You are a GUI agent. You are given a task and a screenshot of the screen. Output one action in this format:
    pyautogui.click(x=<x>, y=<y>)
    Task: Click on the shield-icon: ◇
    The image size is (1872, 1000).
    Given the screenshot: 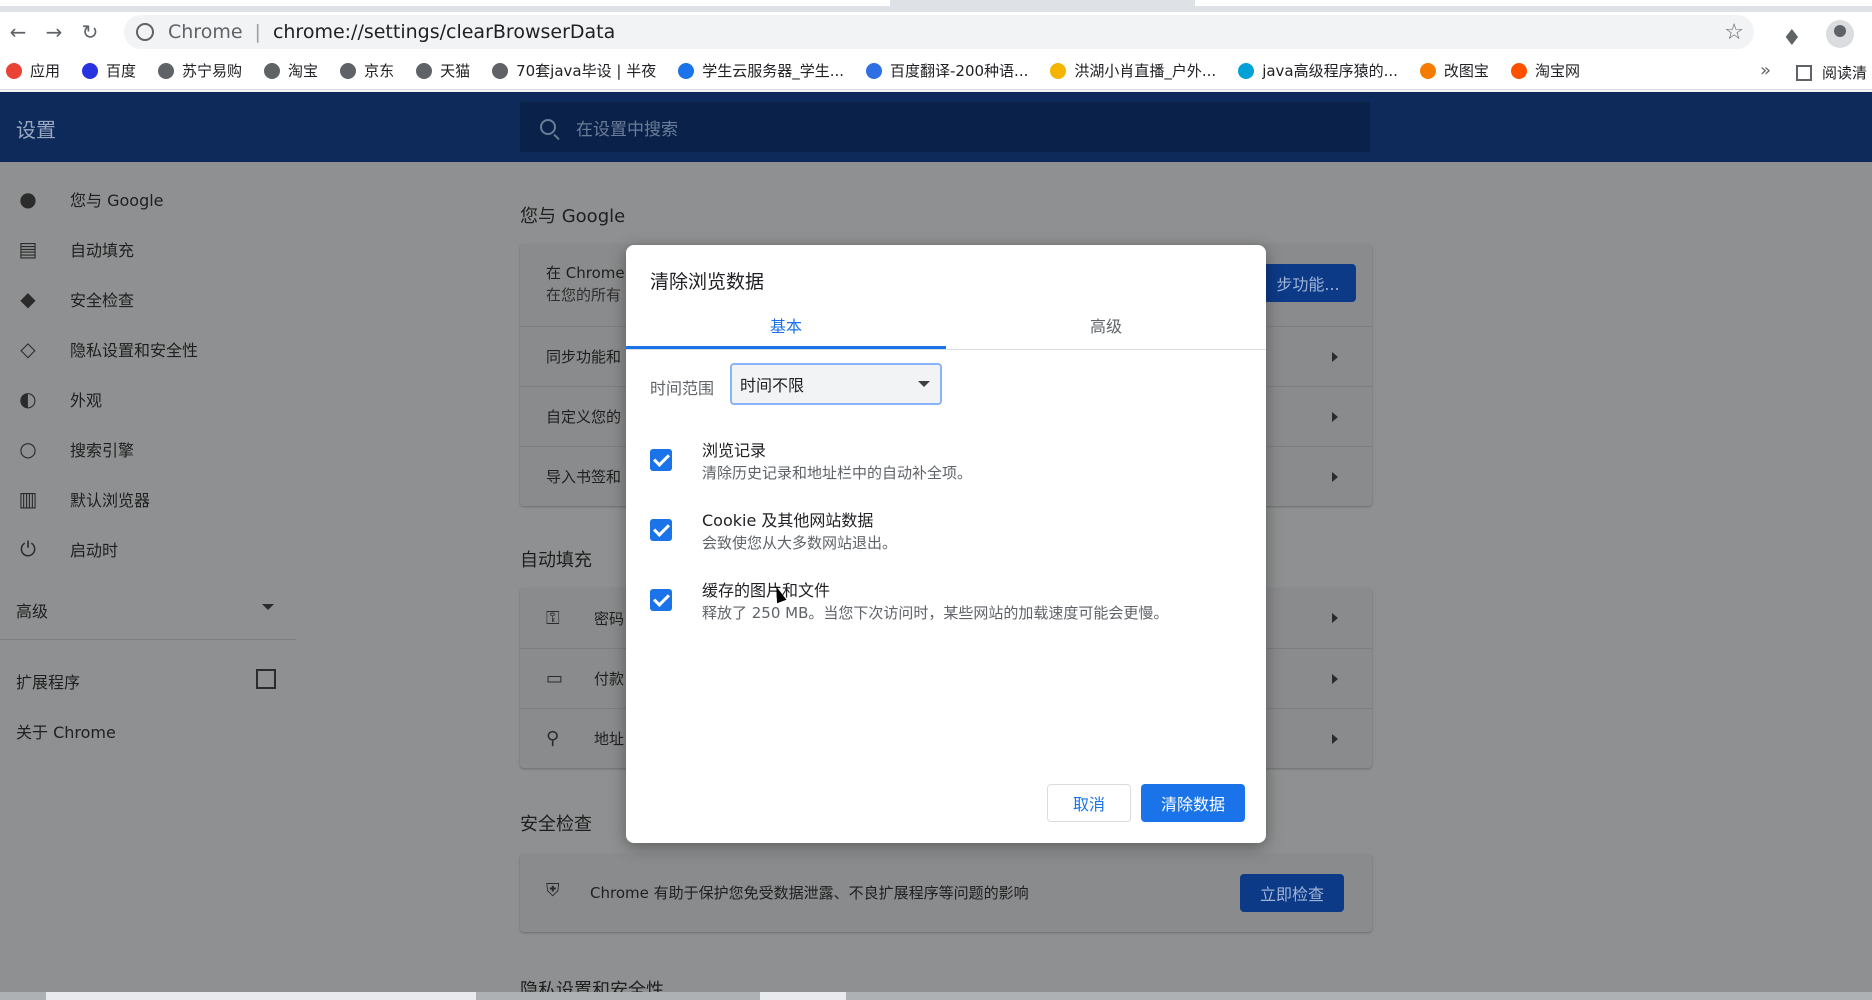 What is the action you would take?
    pyautogui.click(x=28, y=349)
    